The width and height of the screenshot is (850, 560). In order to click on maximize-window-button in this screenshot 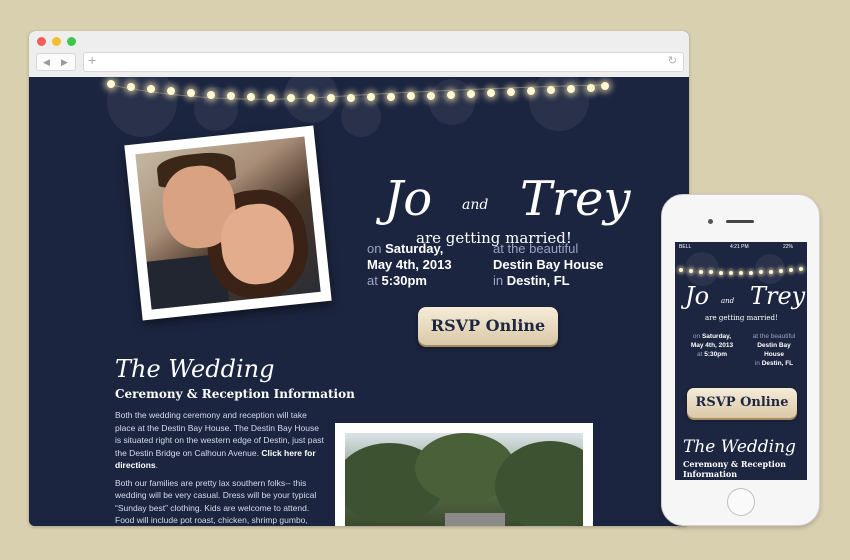, I will do `click(71, 41)`.